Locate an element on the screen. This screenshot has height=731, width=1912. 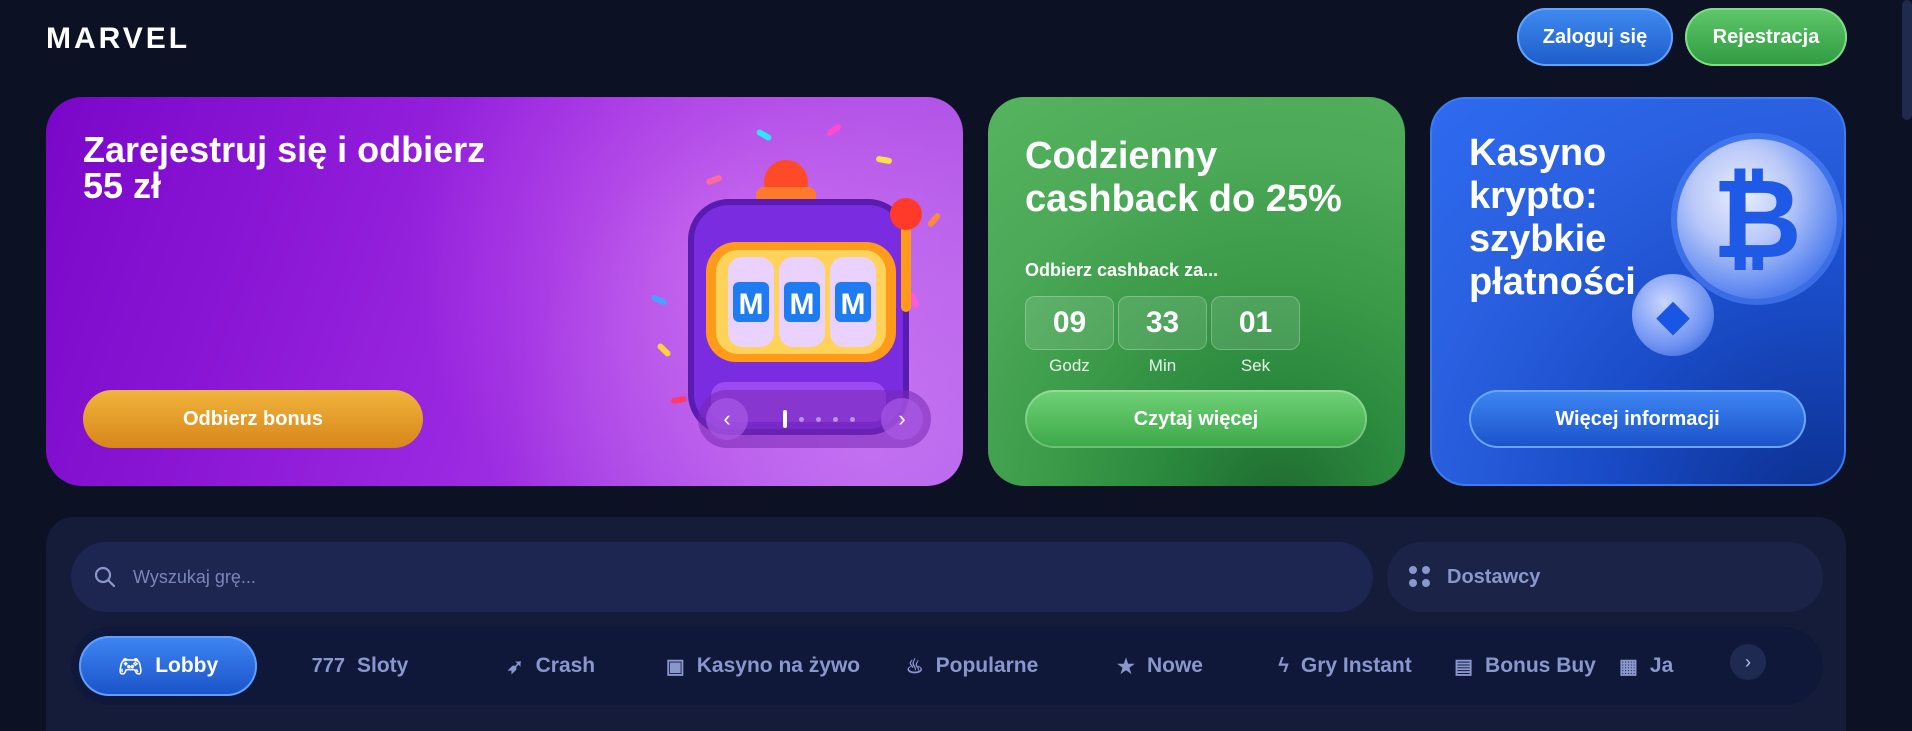
countdown-timer: 09 Godz 33 Min 01 Sek is located at coordinates (1162, 336).